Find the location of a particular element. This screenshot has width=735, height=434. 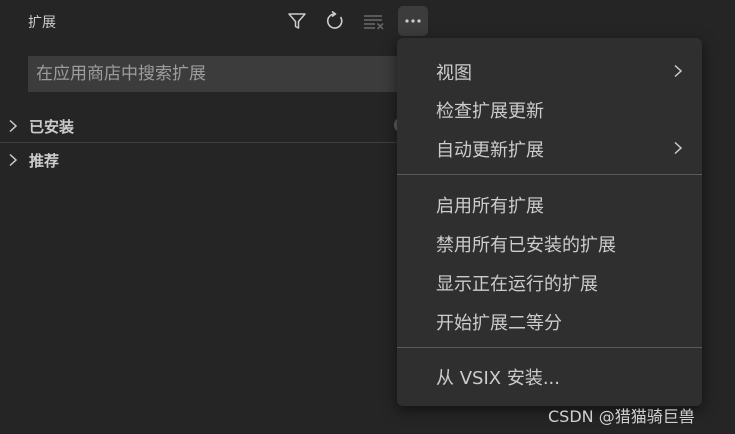

menu-item-disable-all: 禁用所有已安装的扩展 is located at coordinates (549, 242).